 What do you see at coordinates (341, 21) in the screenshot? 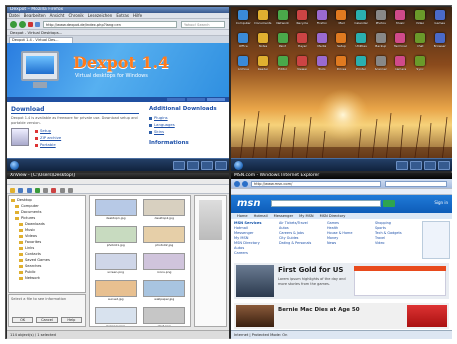
I see `desktop-icon: Mail` at bounding box center [341, 21].